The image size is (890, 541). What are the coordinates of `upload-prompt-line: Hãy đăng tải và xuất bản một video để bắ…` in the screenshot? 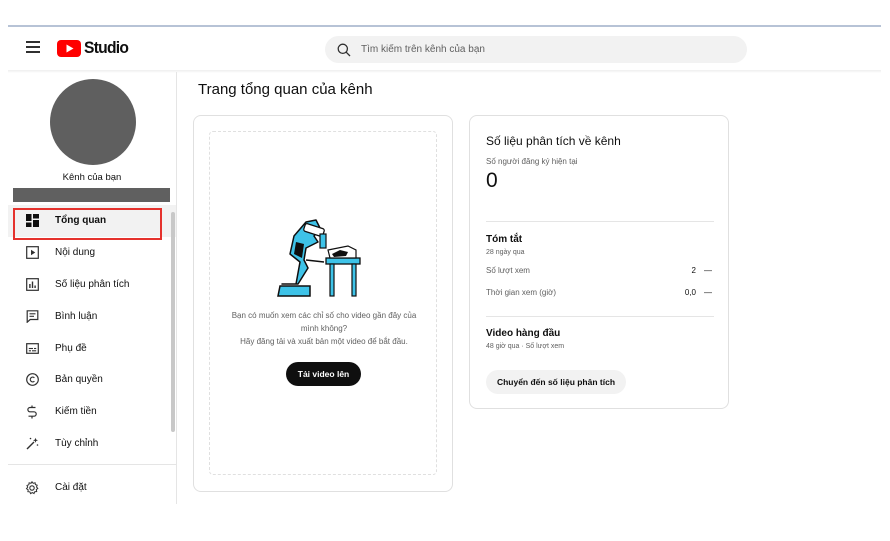 It's located at (324, 341).